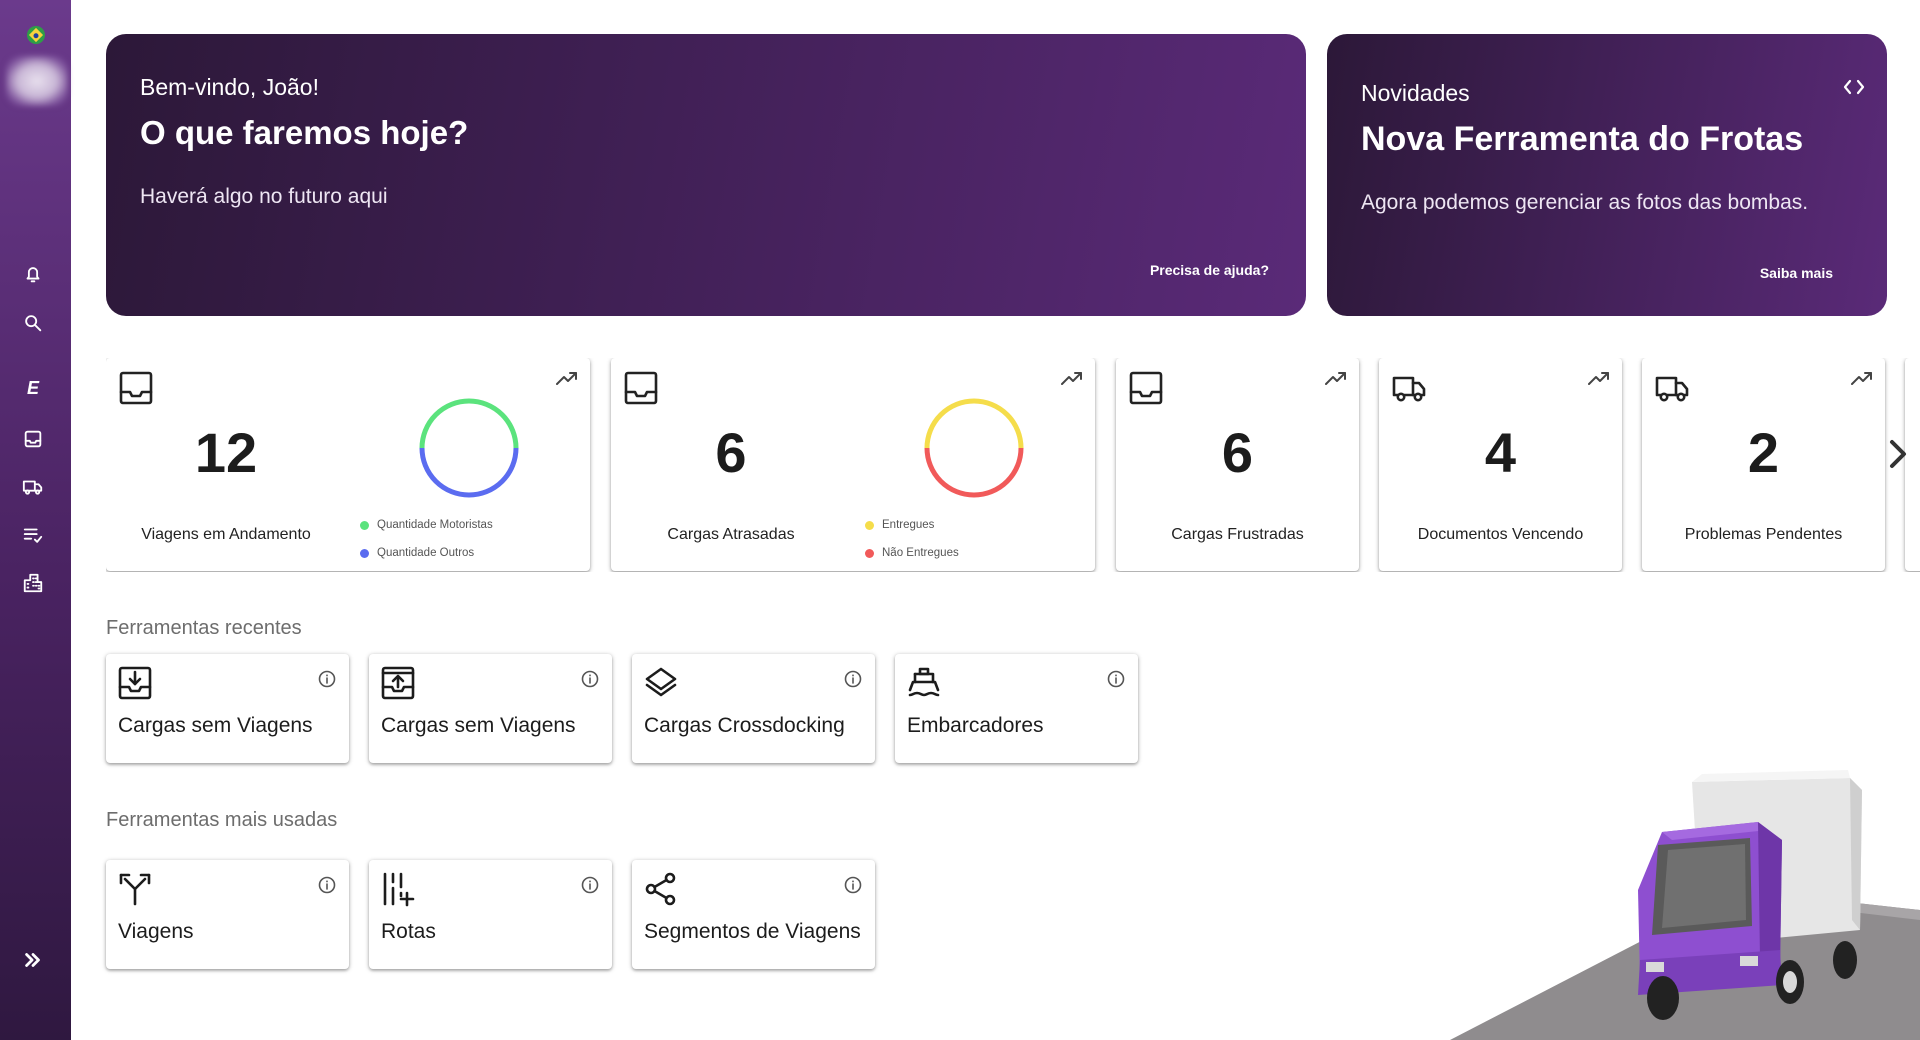  I want to click on inbox-download-icon, so click(135, 683).